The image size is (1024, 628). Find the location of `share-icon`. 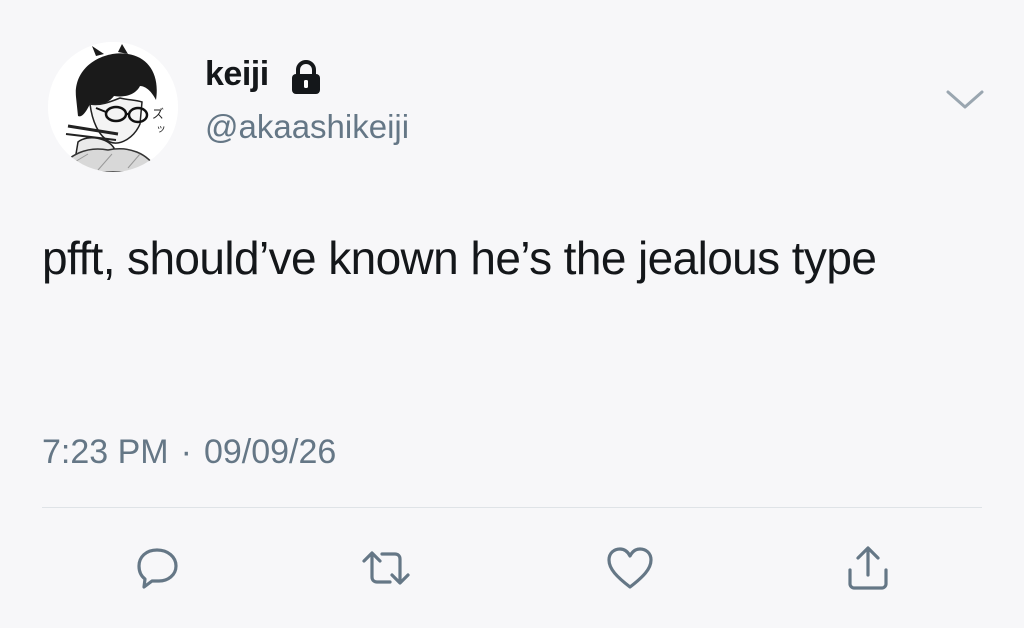

share-icon is located at coordinates (868, 568).